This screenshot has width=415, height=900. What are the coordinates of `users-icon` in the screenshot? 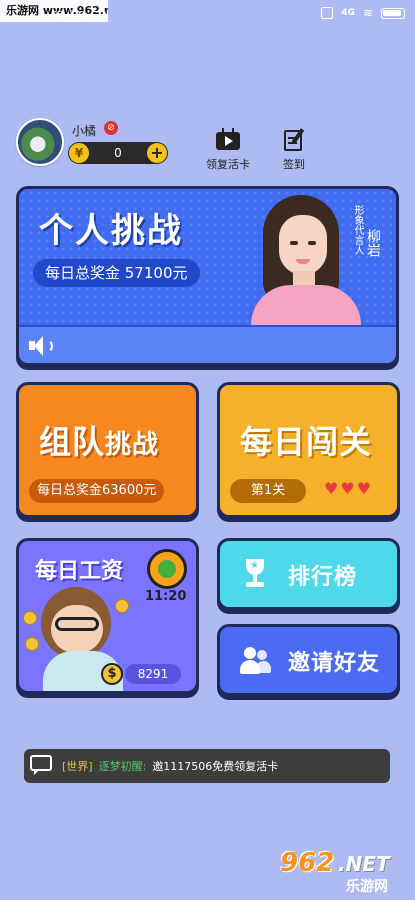 It's located at (255, 661).